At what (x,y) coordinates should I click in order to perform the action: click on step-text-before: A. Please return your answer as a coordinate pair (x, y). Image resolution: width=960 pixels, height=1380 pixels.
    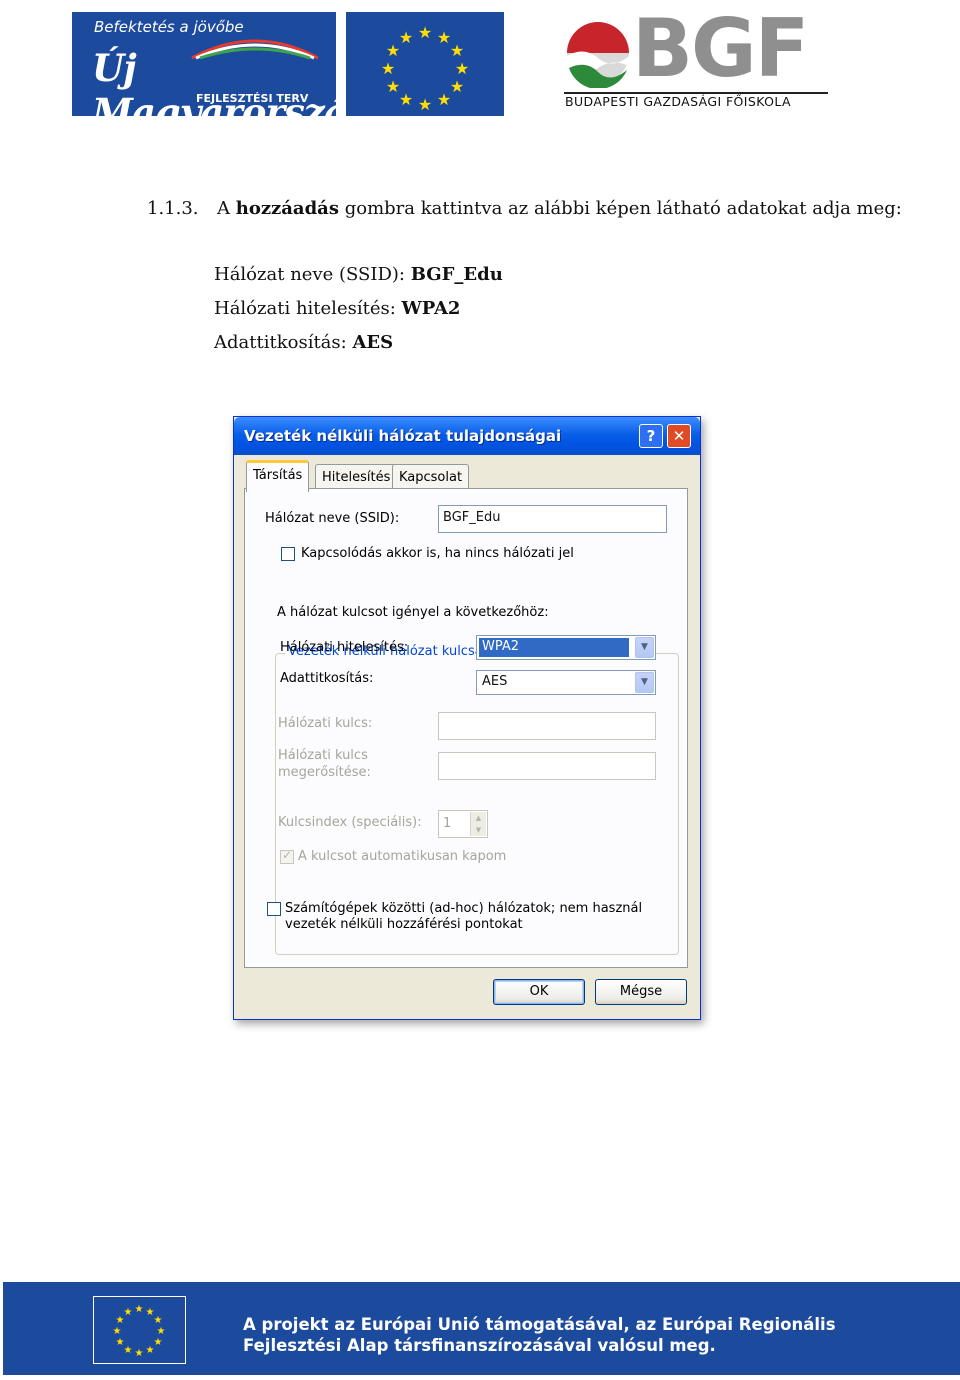
    Looking at the image, I should click on (226, 208).